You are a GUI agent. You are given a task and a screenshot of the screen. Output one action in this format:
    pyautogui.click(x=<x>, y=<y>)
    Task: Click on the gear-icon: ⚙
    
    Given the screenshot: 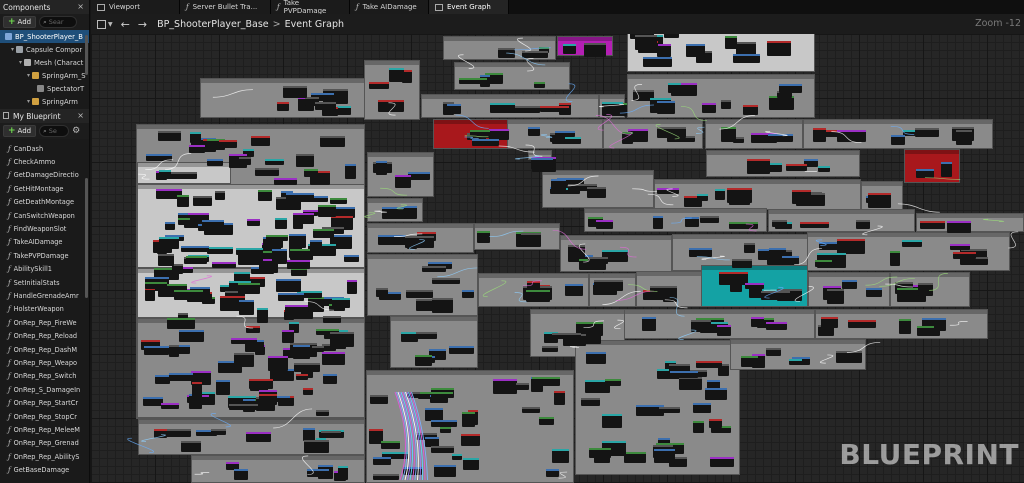 What is the action you would take?
    pyautogui.click(x=76, y=131)
    